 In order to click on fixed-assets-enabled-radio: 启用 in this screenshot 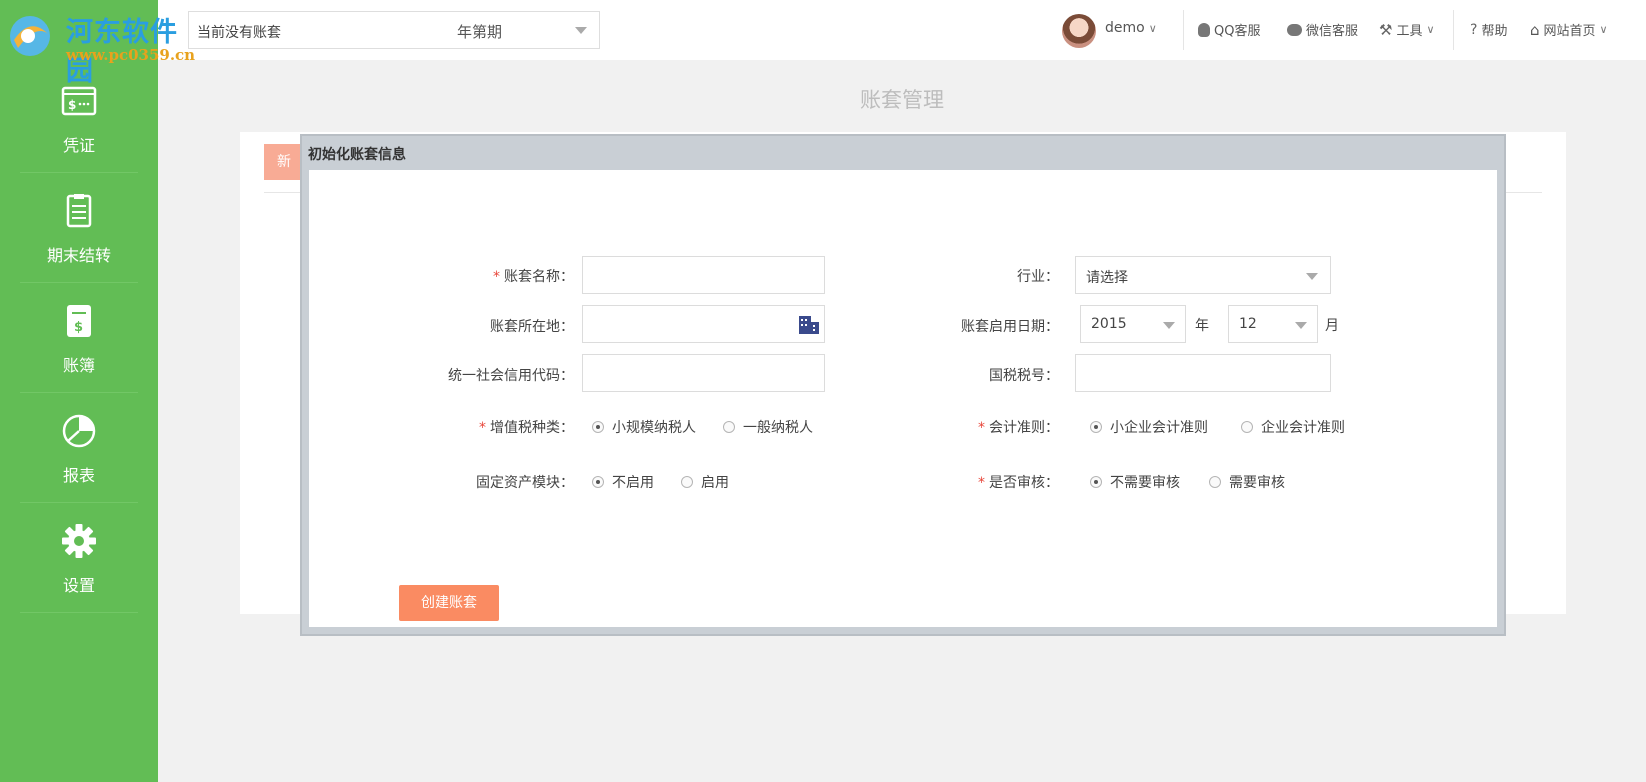, I will do `click(705, 482)`.